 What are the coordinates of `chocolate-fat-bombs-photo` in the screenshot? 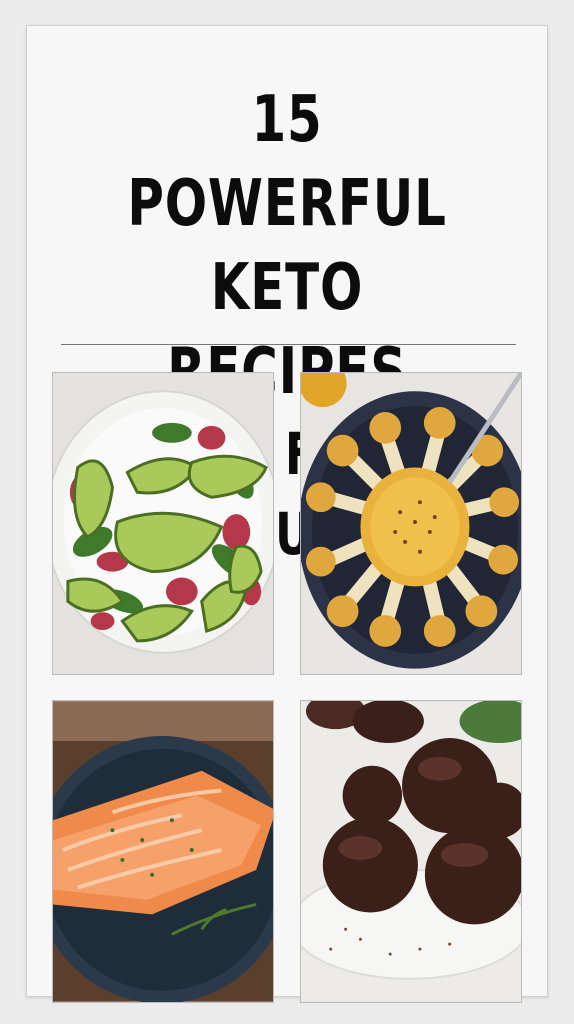 It's located at (411, 851).